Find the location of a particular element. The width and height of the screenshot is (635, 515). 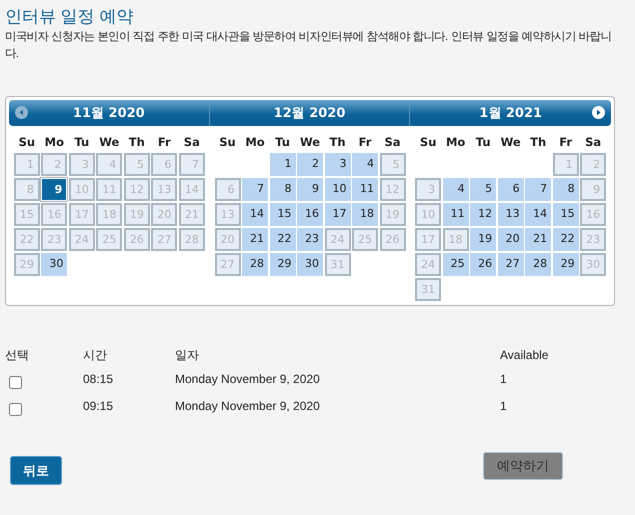

back-button: 뒤로 is located at coordinates (36, 470).